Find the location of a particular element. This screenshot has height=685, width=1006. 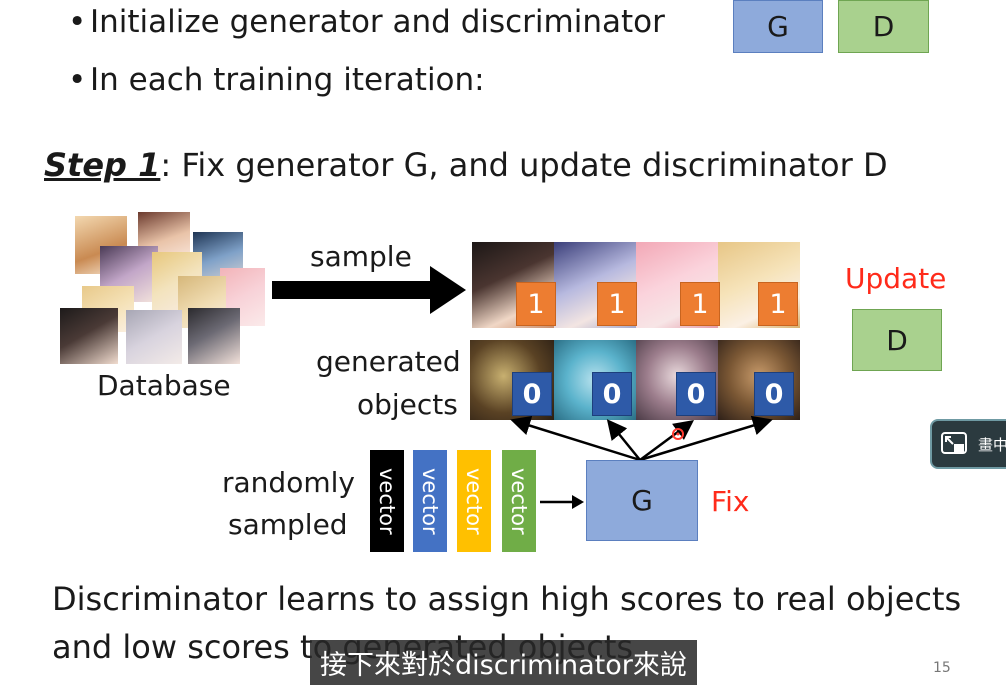

vector-black: vector is located at coordinates (387, 501).